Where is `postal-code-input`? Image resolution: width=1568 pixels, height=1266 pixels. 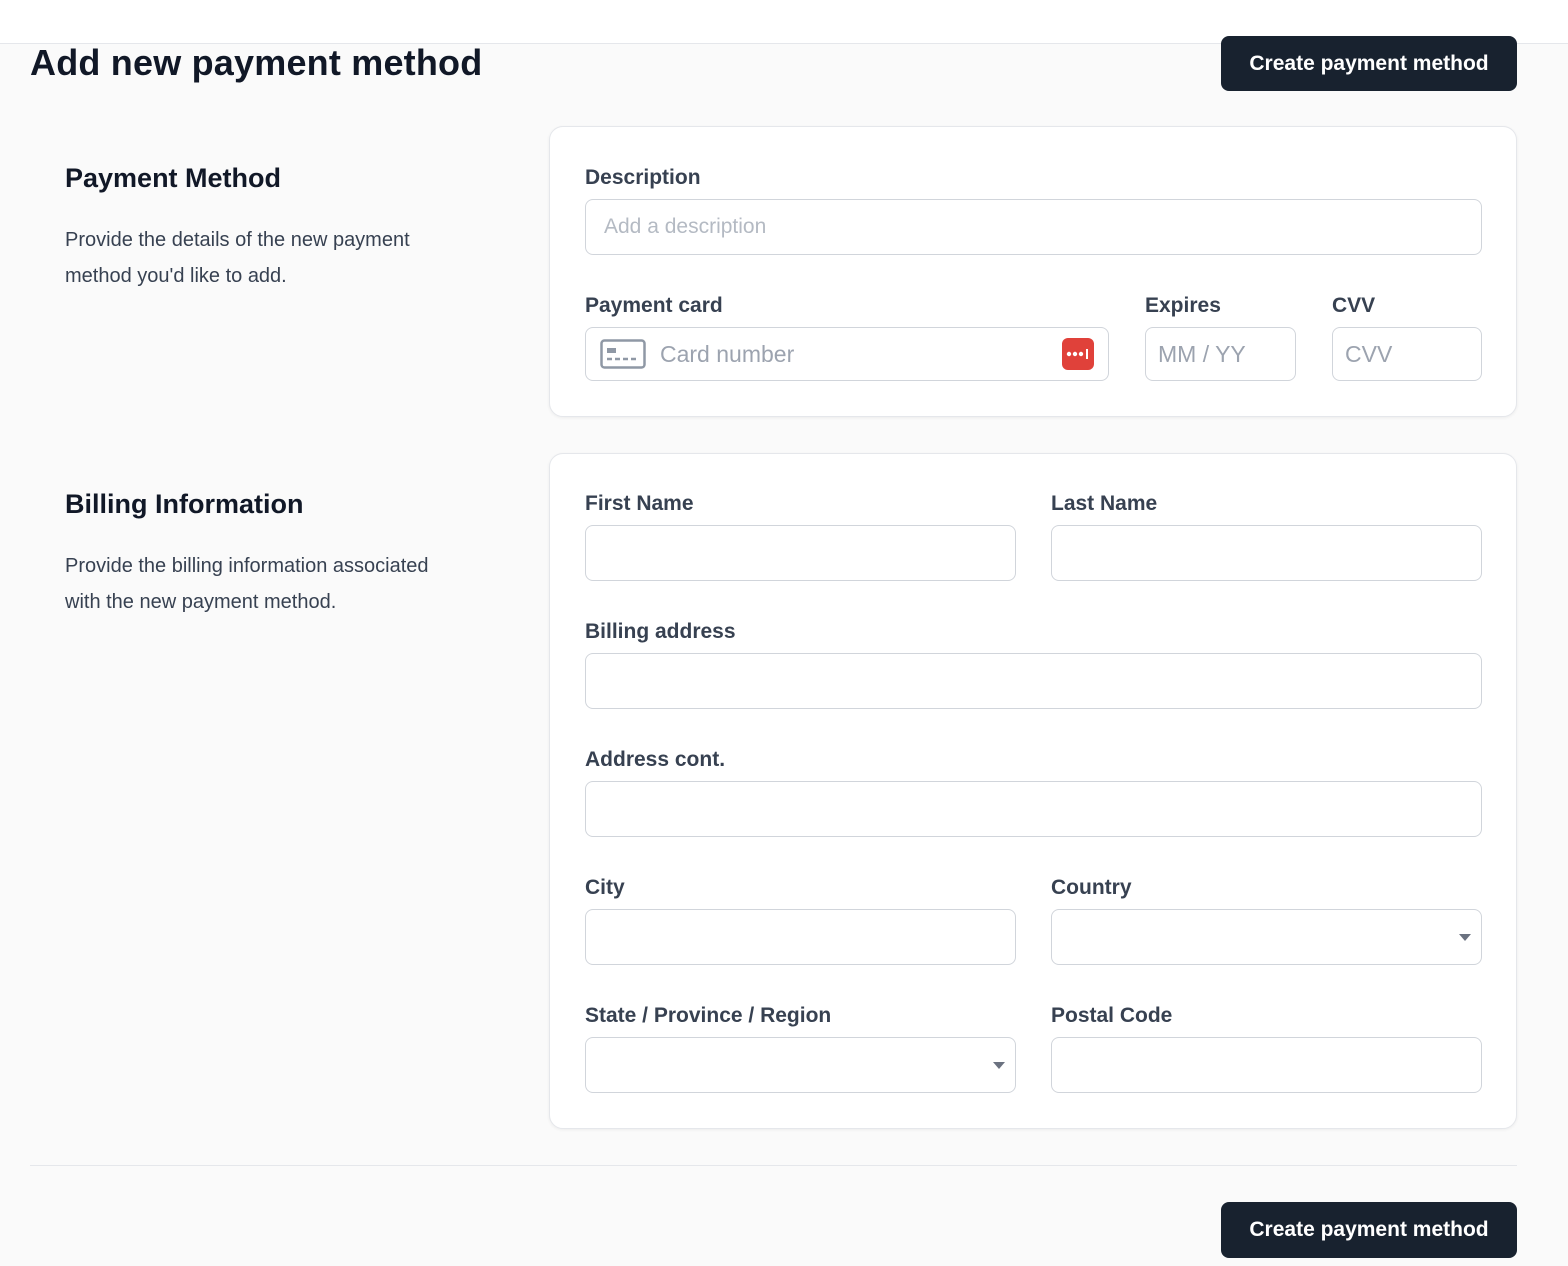
postal-code-input is located at coordinates (1266, 1065).